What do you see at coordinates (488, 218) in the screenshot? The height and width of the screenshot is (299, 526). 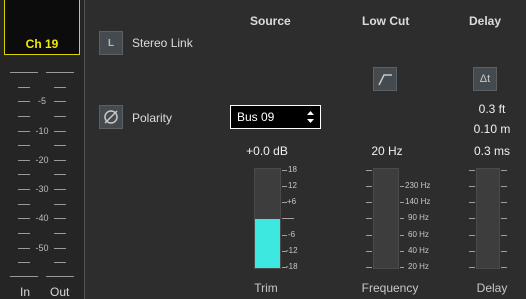 I see `delay-fader` at bounding box center [488, 218].